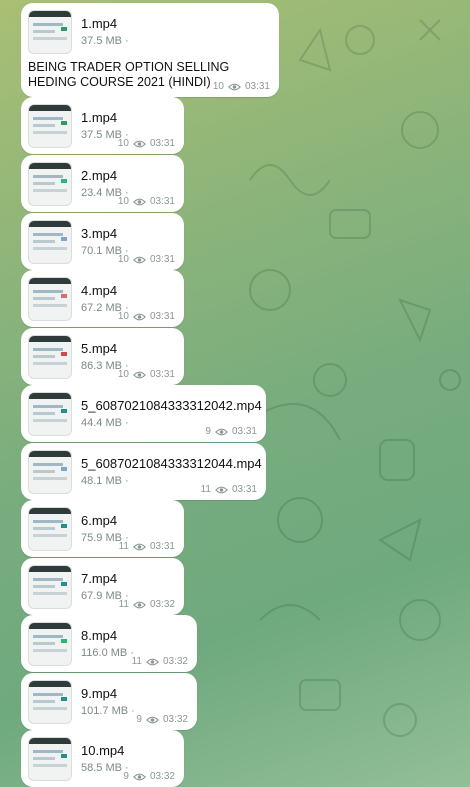  Describe the element at coordinates (101, 596) in the screenshot. I see `file-size: 67.9 MB` at that location.